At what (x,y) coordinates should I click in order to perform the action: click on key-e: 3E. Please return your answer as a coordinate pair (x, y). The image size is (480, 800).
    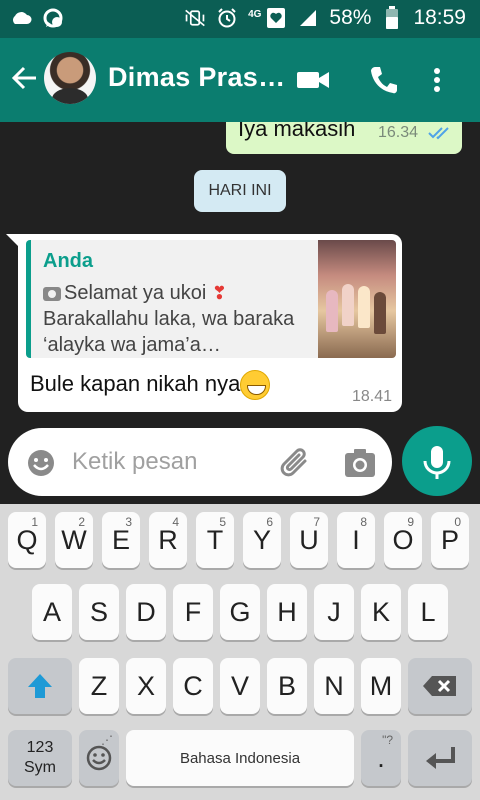
    Looking at the image, I should click on (121, 540).